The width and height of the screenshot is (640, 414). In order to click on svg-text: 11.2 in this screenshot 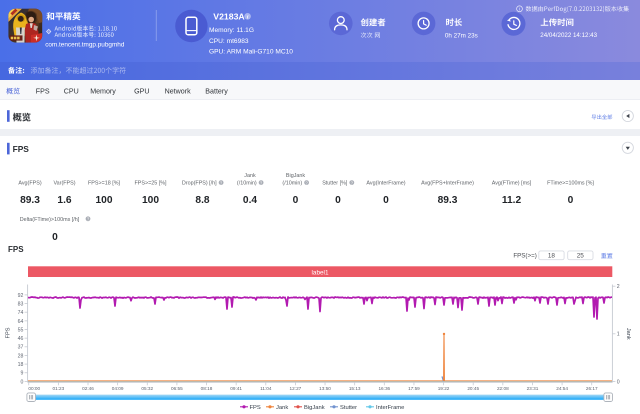, I will do `click(512, 200)`.